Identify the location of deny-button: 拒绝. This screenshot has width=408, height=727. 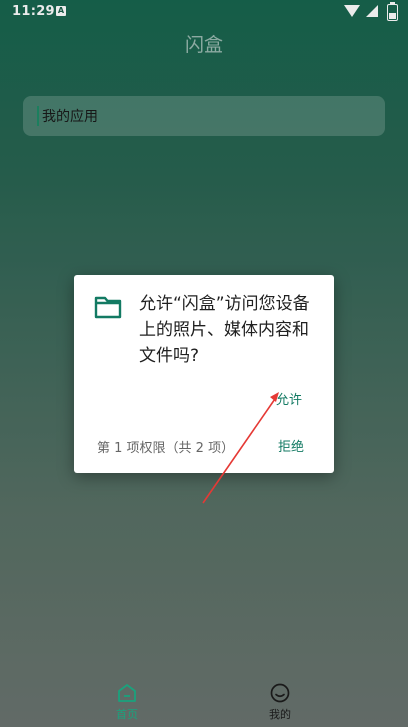
(291, 445).